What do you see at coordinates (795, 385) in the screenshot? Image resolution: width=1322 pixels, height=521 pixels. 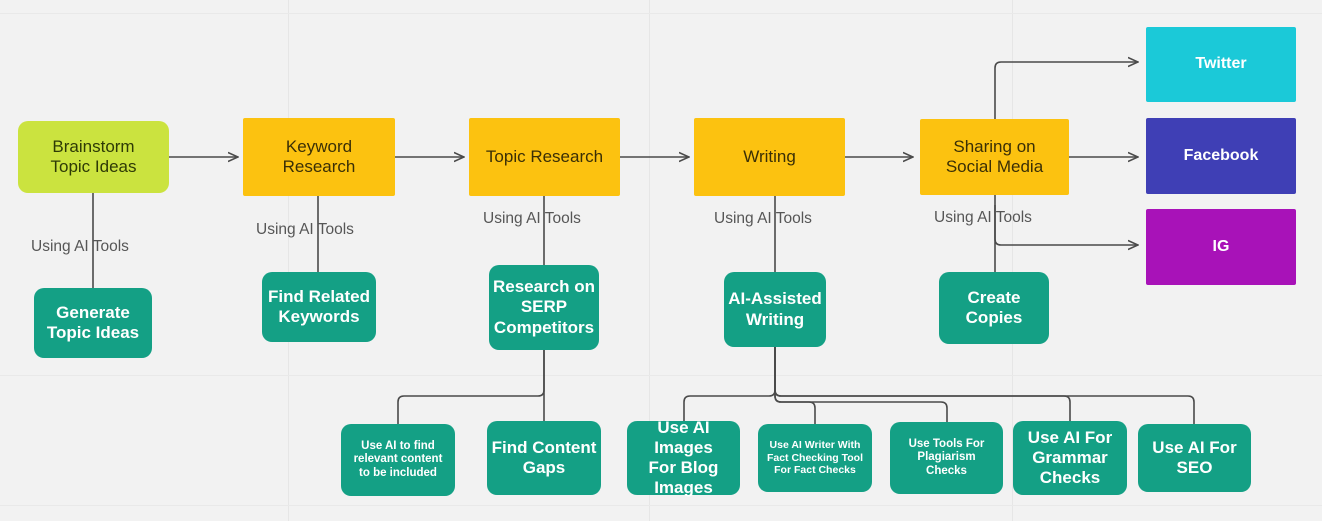 I see `edge-aiwriting-to-fact-checks` at bounding box center [795, 385].